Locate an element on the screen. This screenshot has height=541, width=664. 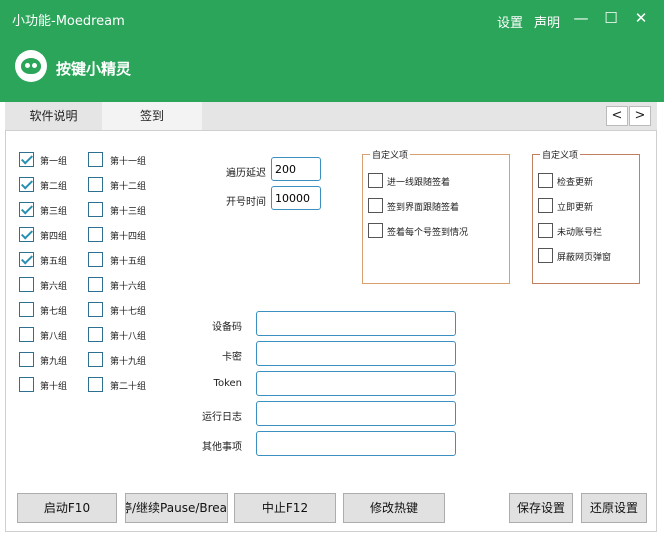
option-checkbox-label: 屏蔽网页弹窗 is located at coordinates (584, 258).